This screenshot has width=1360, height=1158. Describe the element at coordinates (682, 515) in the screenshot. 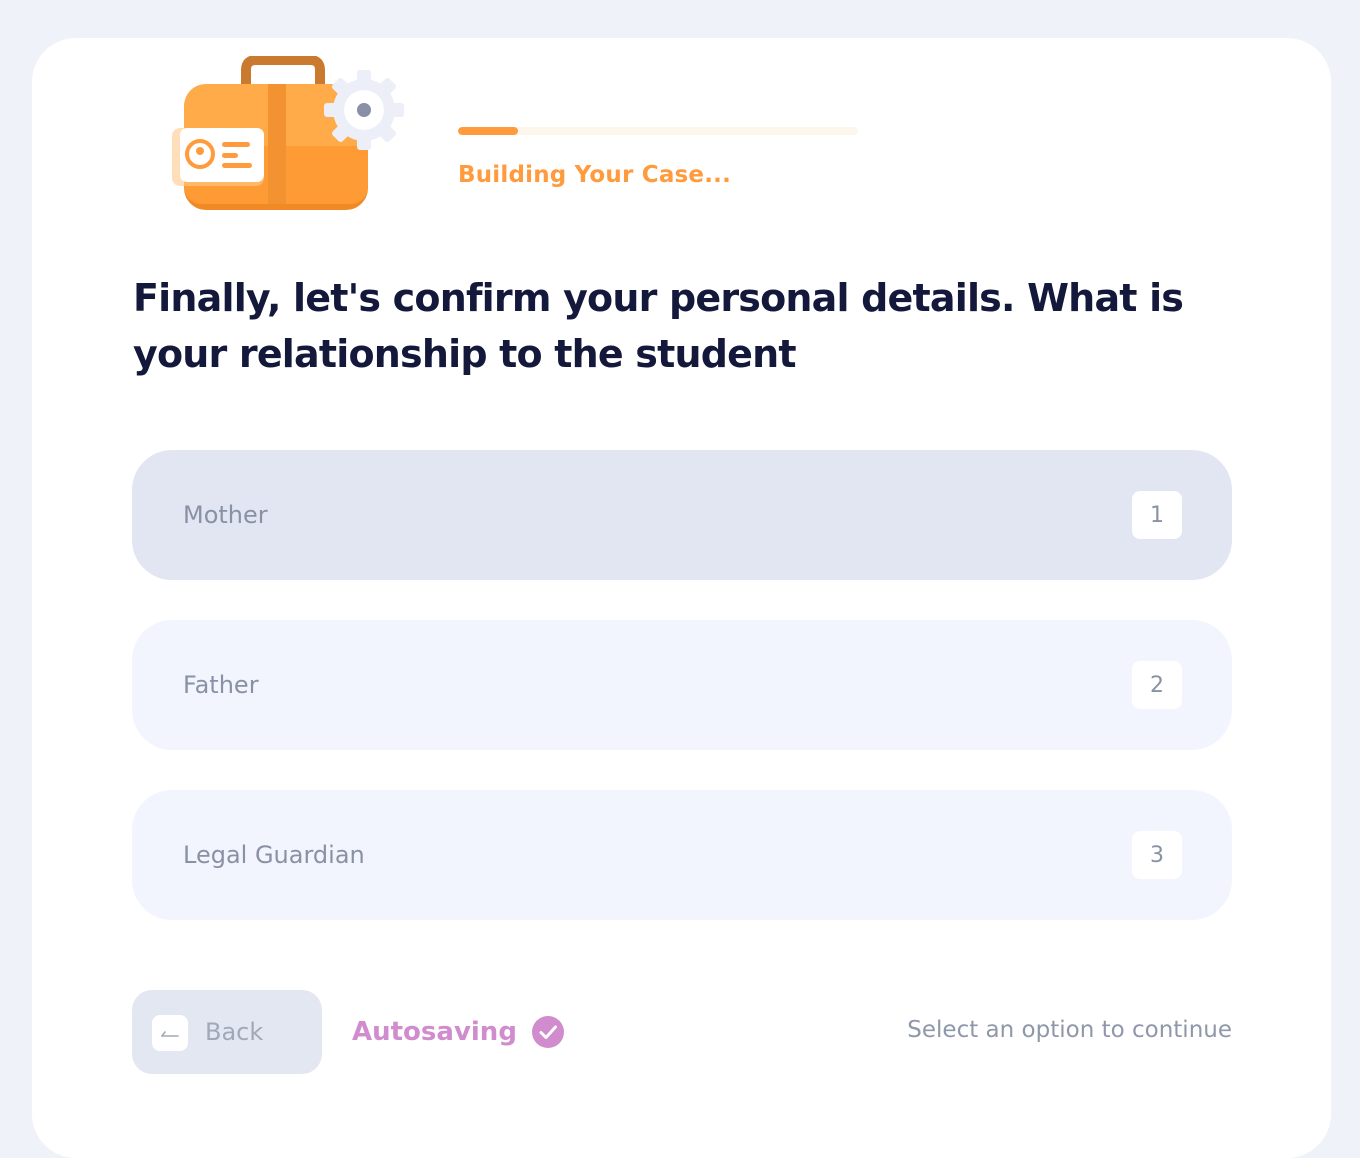

I see `option-mother: Mother 1` at that location.